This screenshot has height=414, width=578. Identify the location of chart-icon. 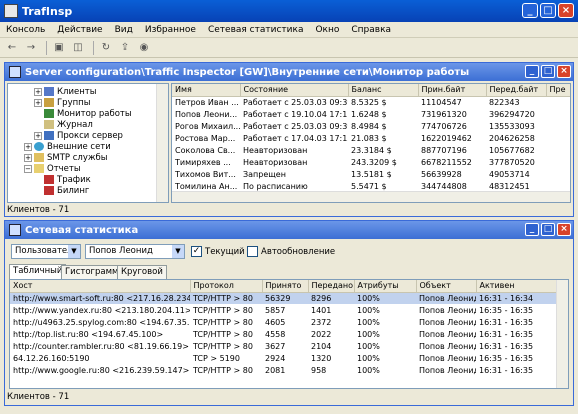
(49, 190).